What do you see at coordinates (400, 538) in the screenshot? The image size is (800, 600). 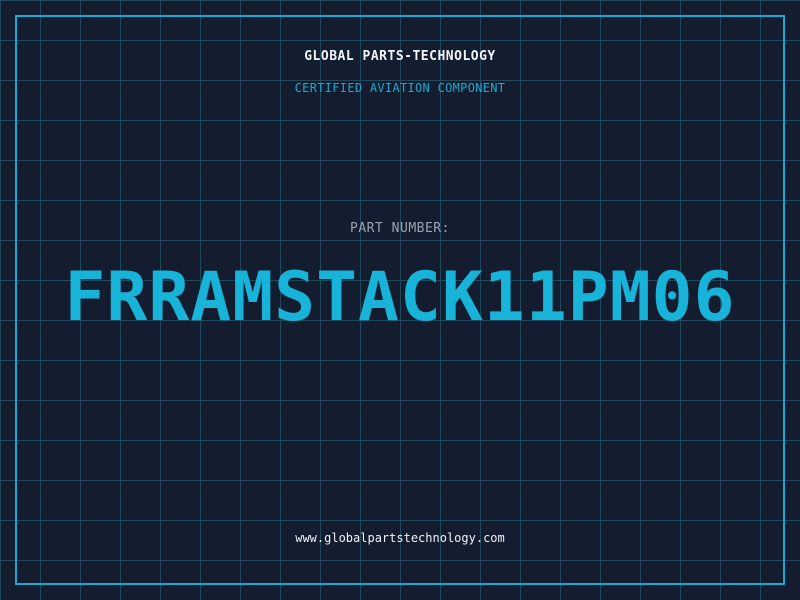 I see `website-text: www.globalpartstechnology.com` at bounding box center [400, 538].